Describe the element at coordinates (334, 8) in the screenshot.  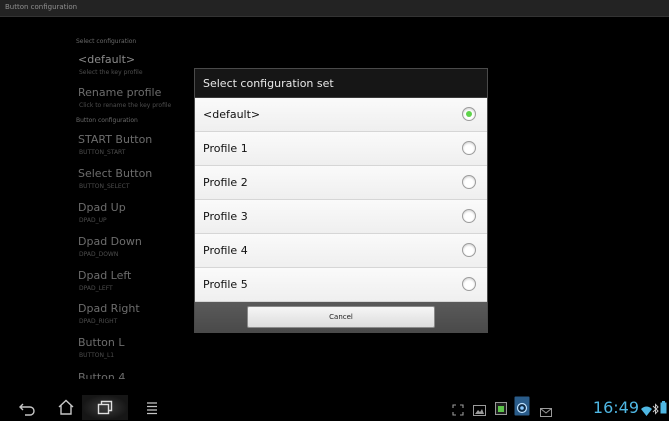
I see `title-bar: Button configuration` at that location.